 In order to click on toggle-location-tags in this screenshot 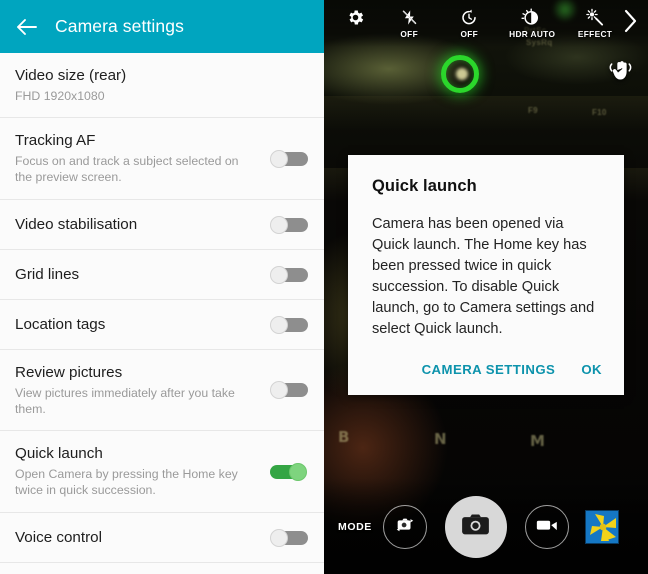, I will do `click(289, 324)`.